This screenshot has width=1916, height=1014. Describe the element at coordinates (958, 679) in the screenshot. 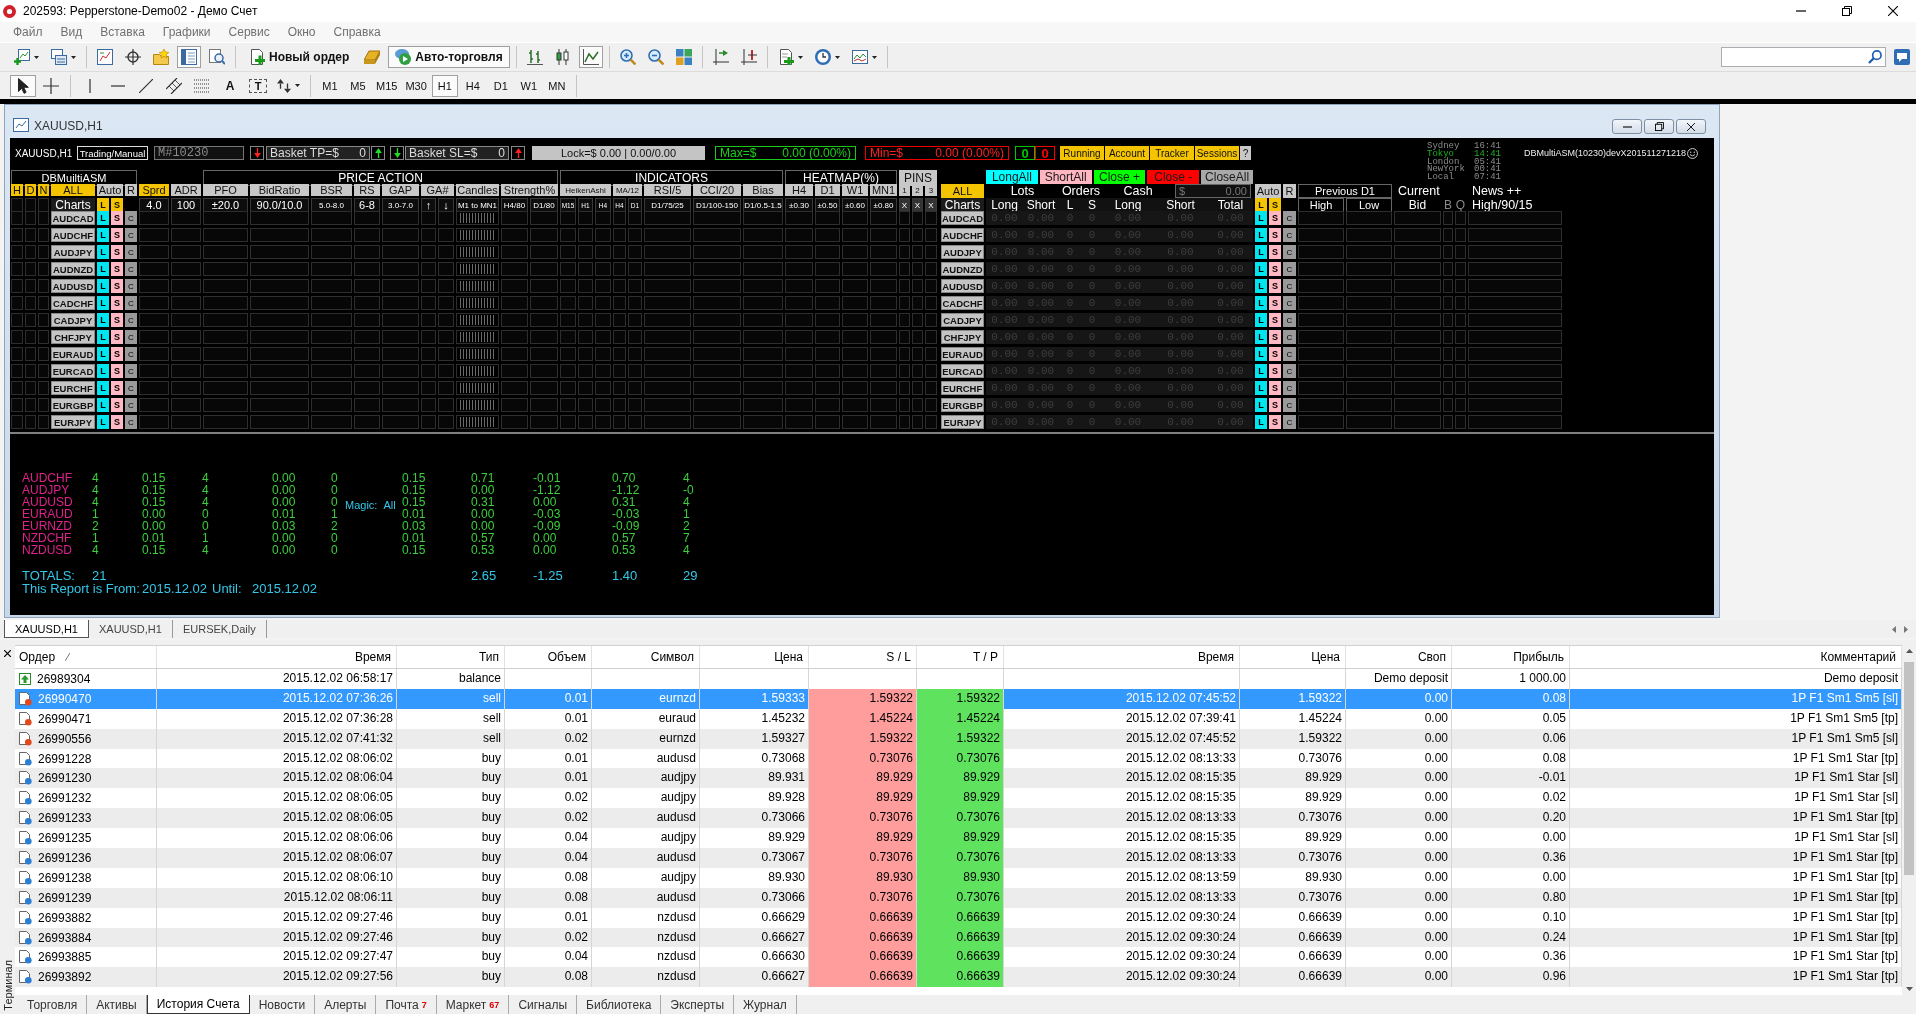

I see `table-row: 26989304 2015.12.02 06:58:17 balance Demo deposit 1 000.00 Demo deposit` at that location.